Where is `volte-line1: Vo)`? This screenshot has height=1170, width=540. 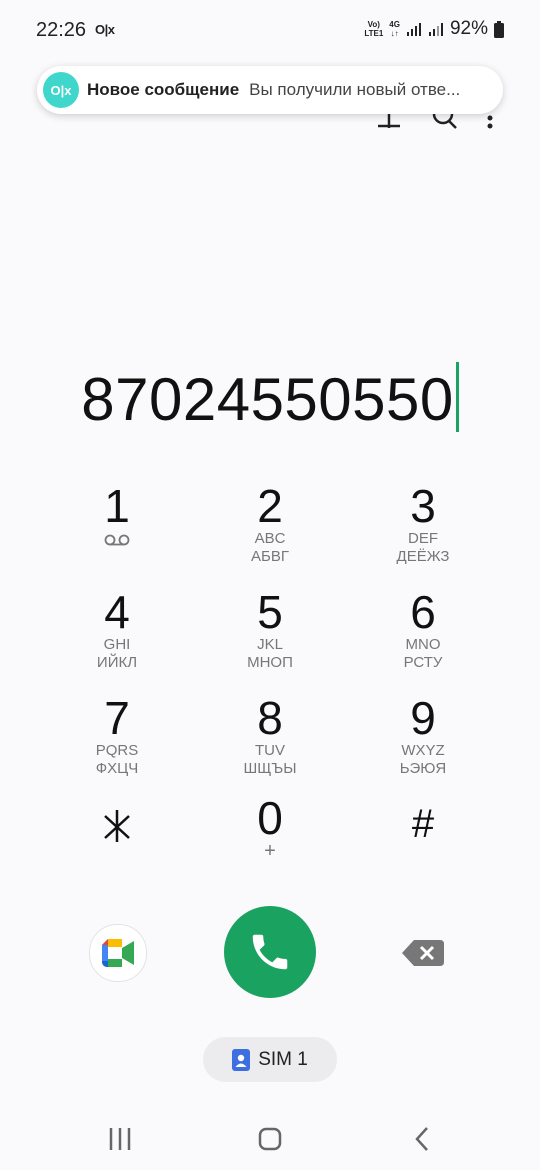 volte-line1: Vo) is located at coordinates (373, 24).